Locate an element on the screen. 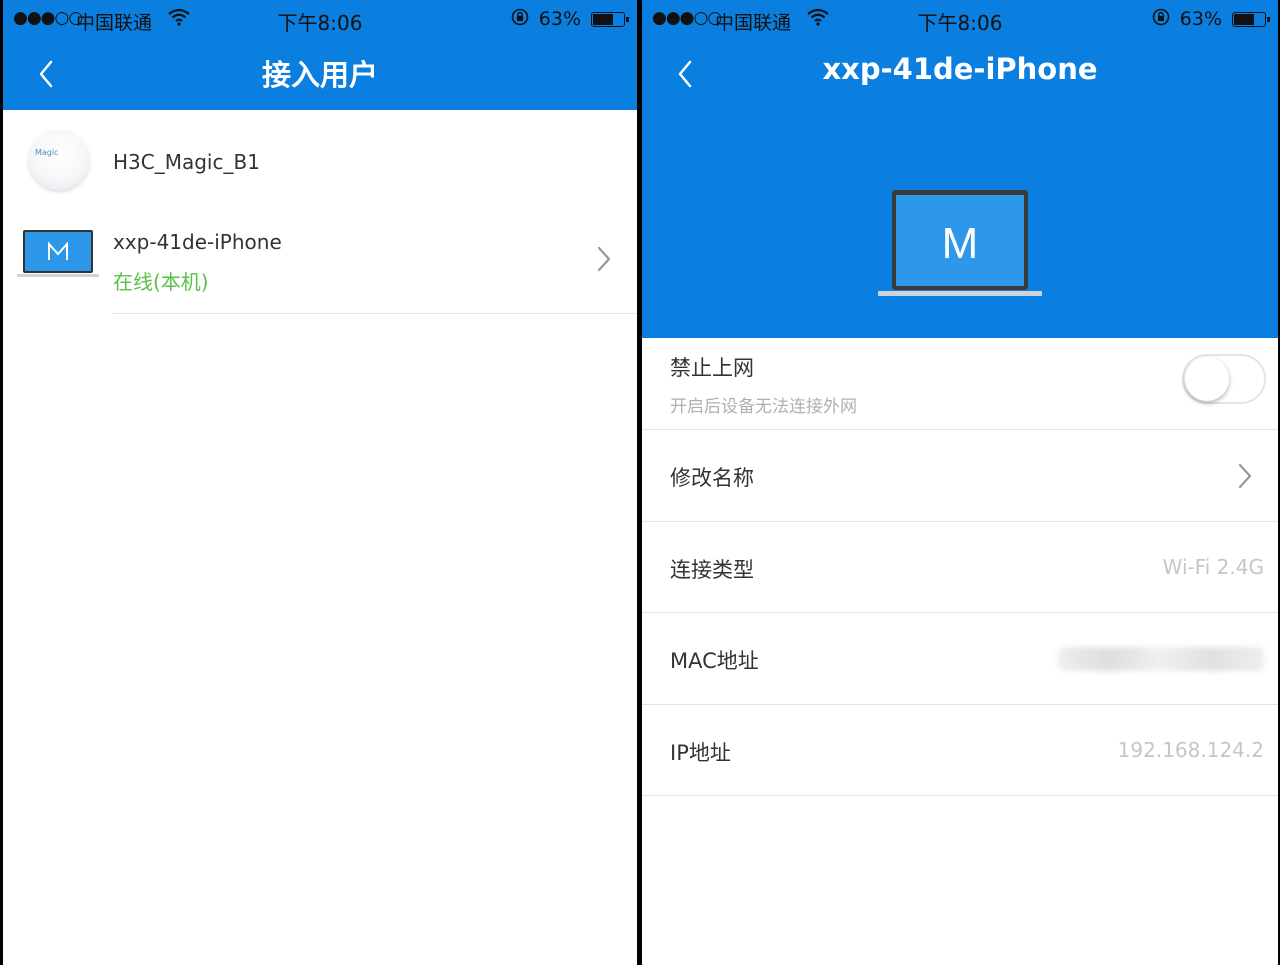 The height and width of the screenshot is (965, 1280). device-status: 在线(本机) is located at coordinates (161, 282).